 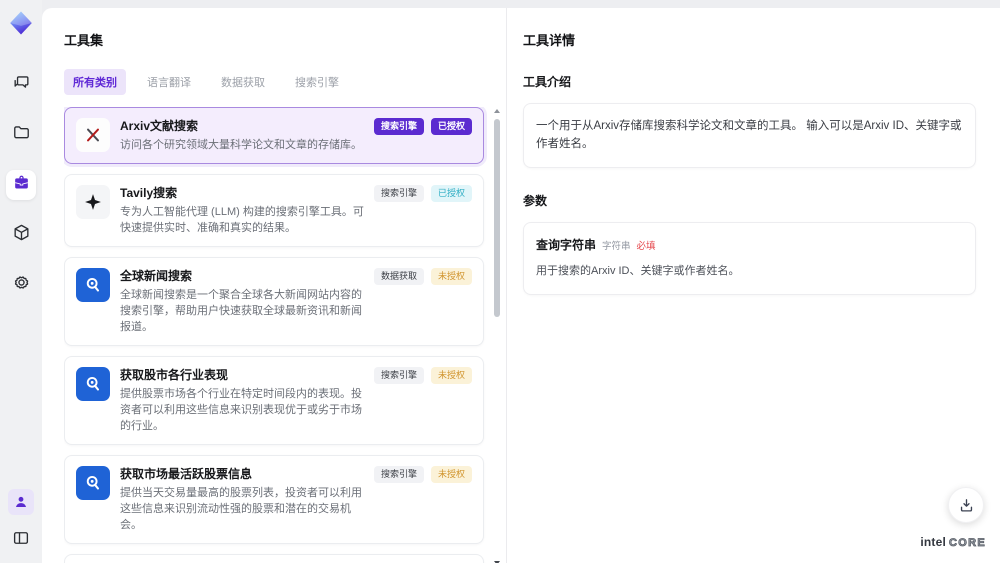 What do you see at coordinates (95, 82) in the screenshot?
I see `tab-0: 所有类别` at bounding box center [95, 82].